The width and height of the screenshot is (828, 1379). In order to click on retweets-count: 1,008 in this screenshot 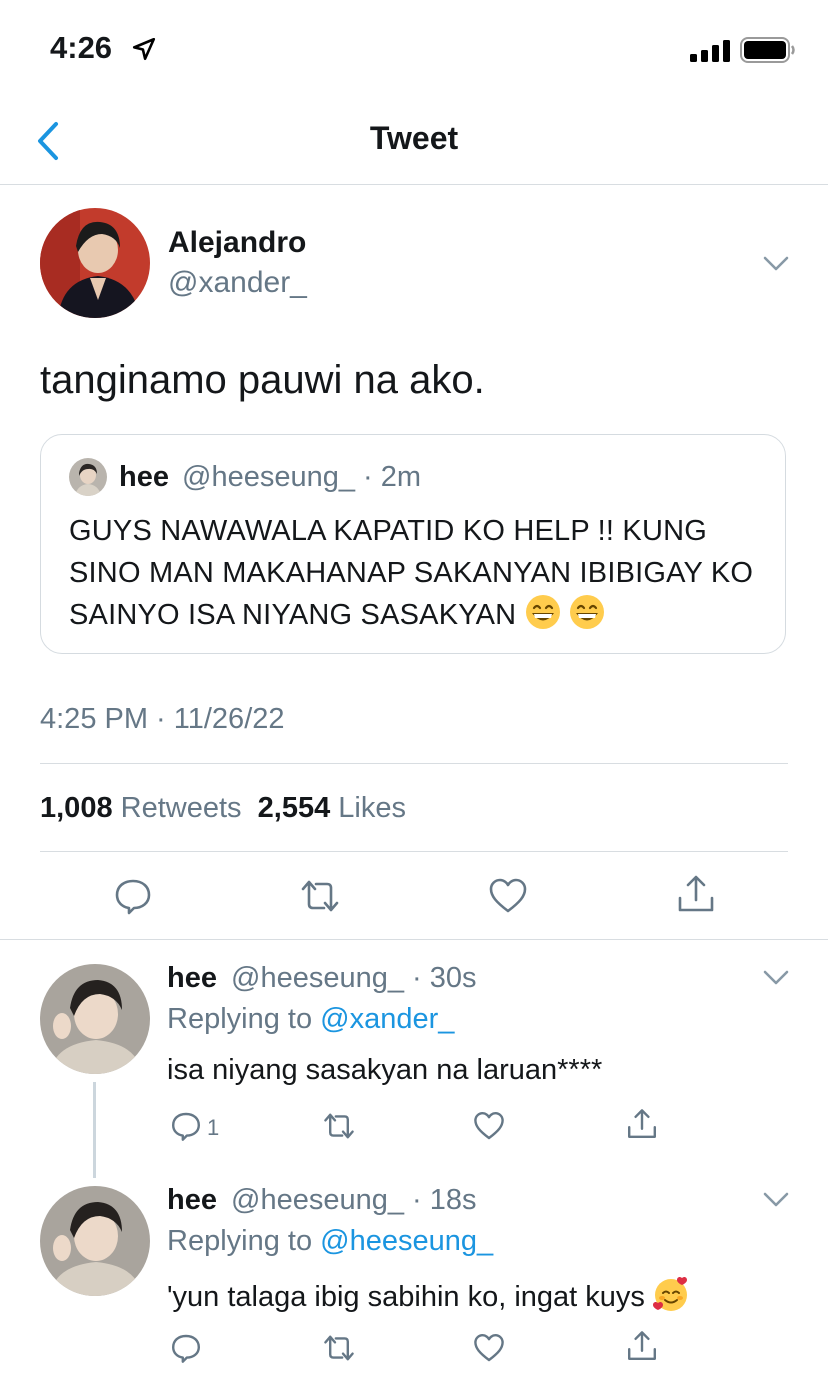, I will do `click(76, 808)`.